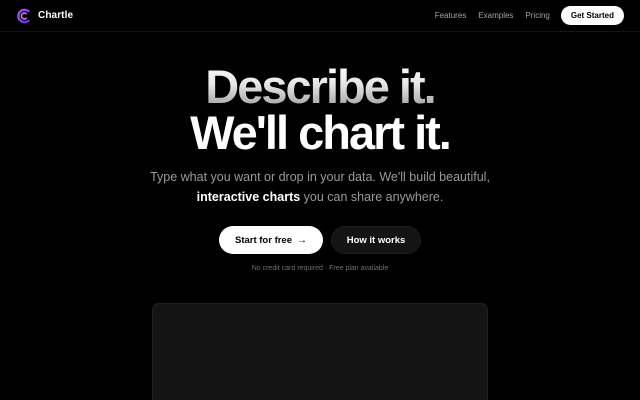 The width and height of the screenshot is (640, 400). Describe the element at coordinates (321, 132) in the screenshot. I see `hero-title-line-2: We'll chart it.` at that location.